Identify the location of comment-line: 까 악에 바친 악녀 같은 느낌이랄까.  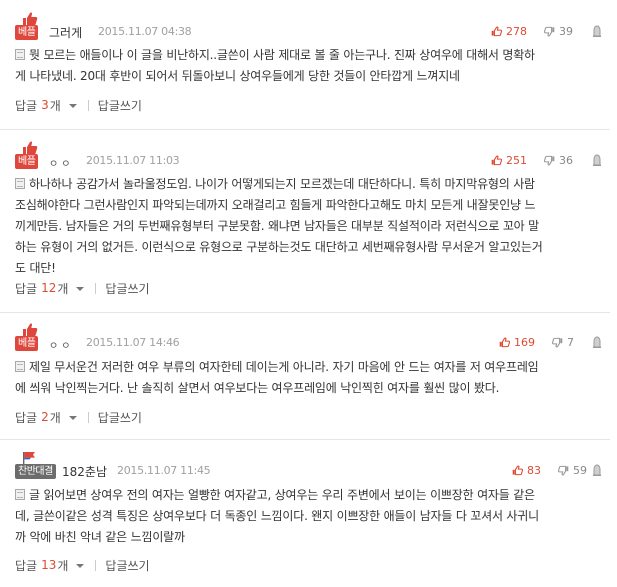
(100, 537).